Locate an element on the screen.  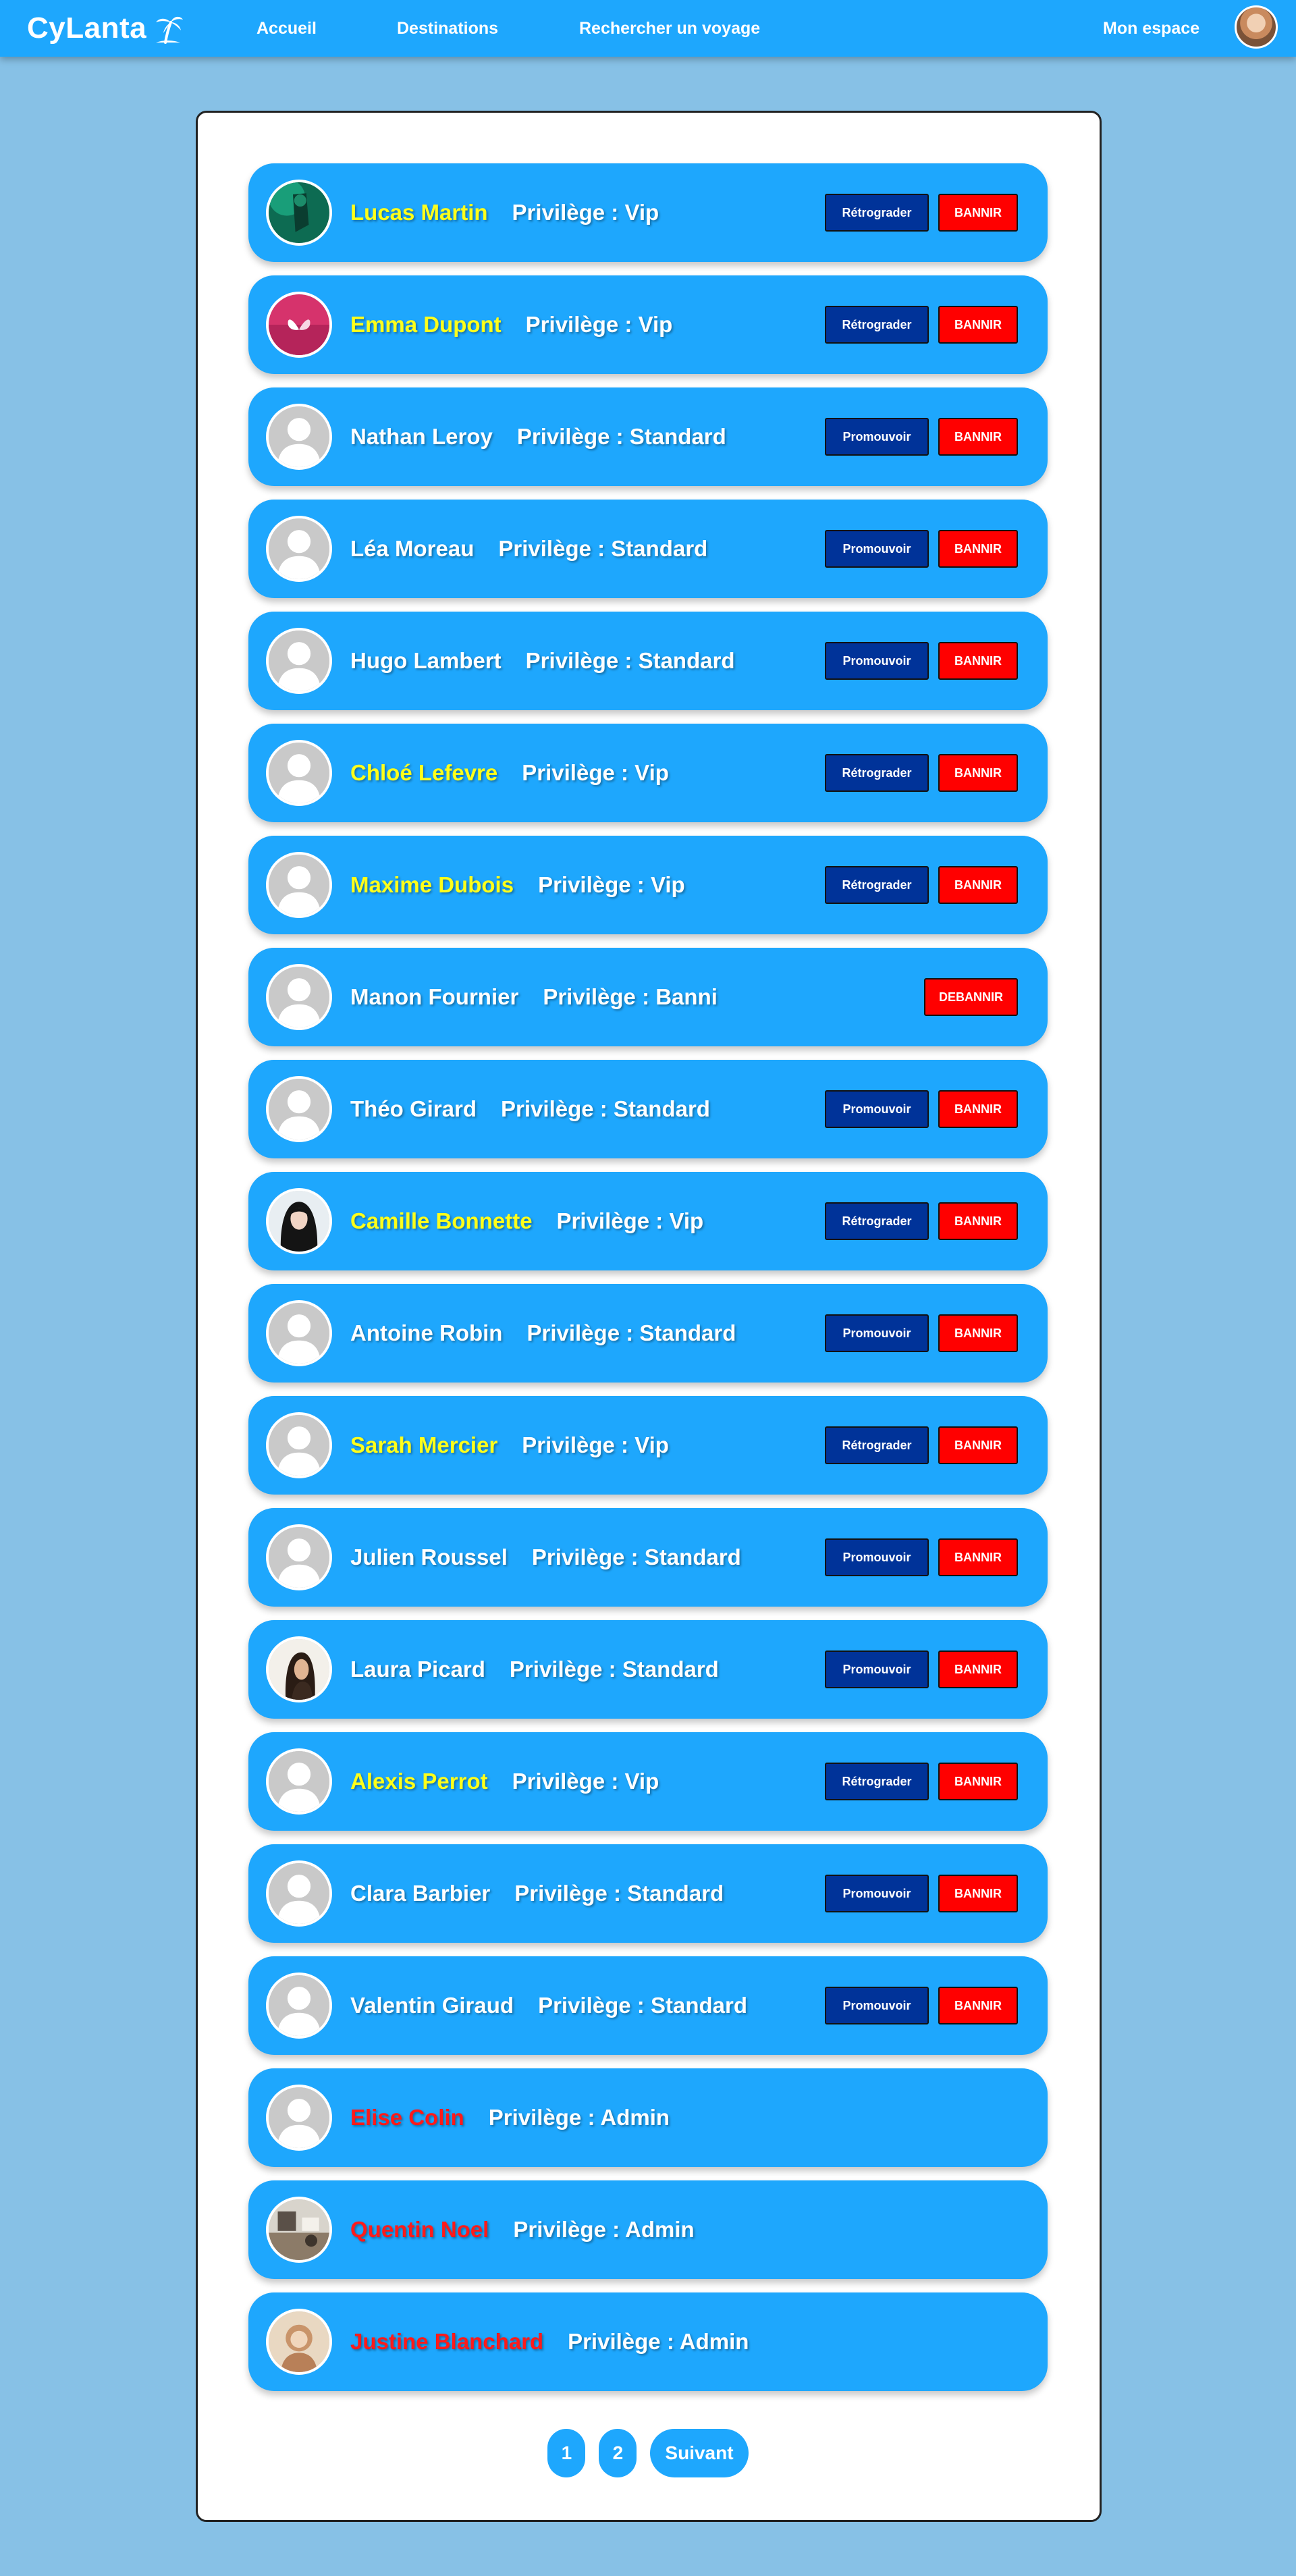
user-name: Camille Bonnette is located at coordinates (441, 1220).